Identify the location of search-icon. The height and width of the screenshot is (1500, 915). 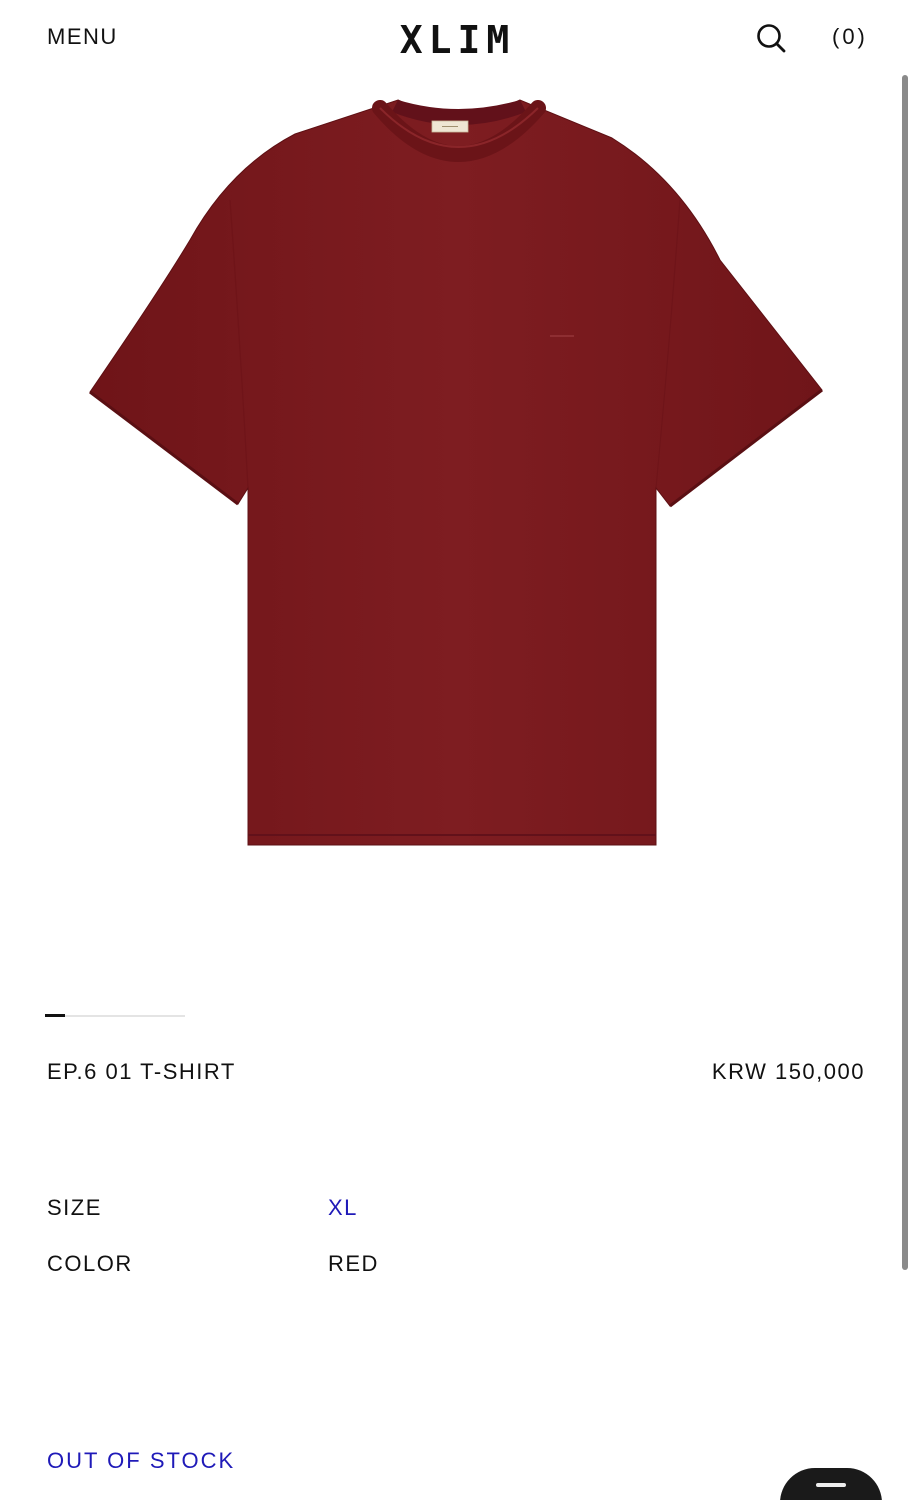
(771, 38).